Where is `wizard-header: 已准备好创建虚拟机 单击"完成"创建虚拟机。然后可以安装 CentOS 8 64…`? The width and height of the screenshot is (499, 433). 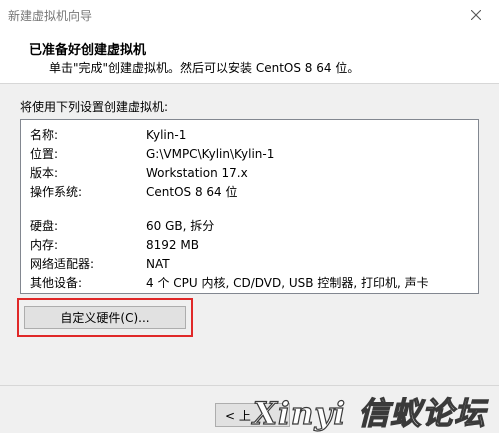 wizard-header: 已准备好创建虚拟机 单击"完成"创建虚拟机。然后可以安装 CentOS 8 64… is located at coordinates (249, 57).